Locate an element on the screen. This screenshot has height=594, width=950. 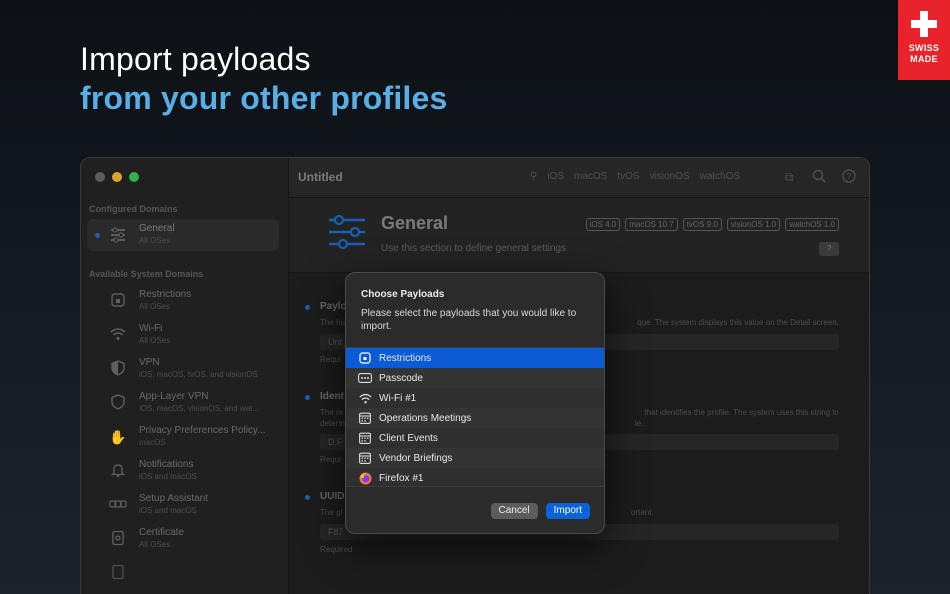
field-description: The re is located at coordinates (332, 412).